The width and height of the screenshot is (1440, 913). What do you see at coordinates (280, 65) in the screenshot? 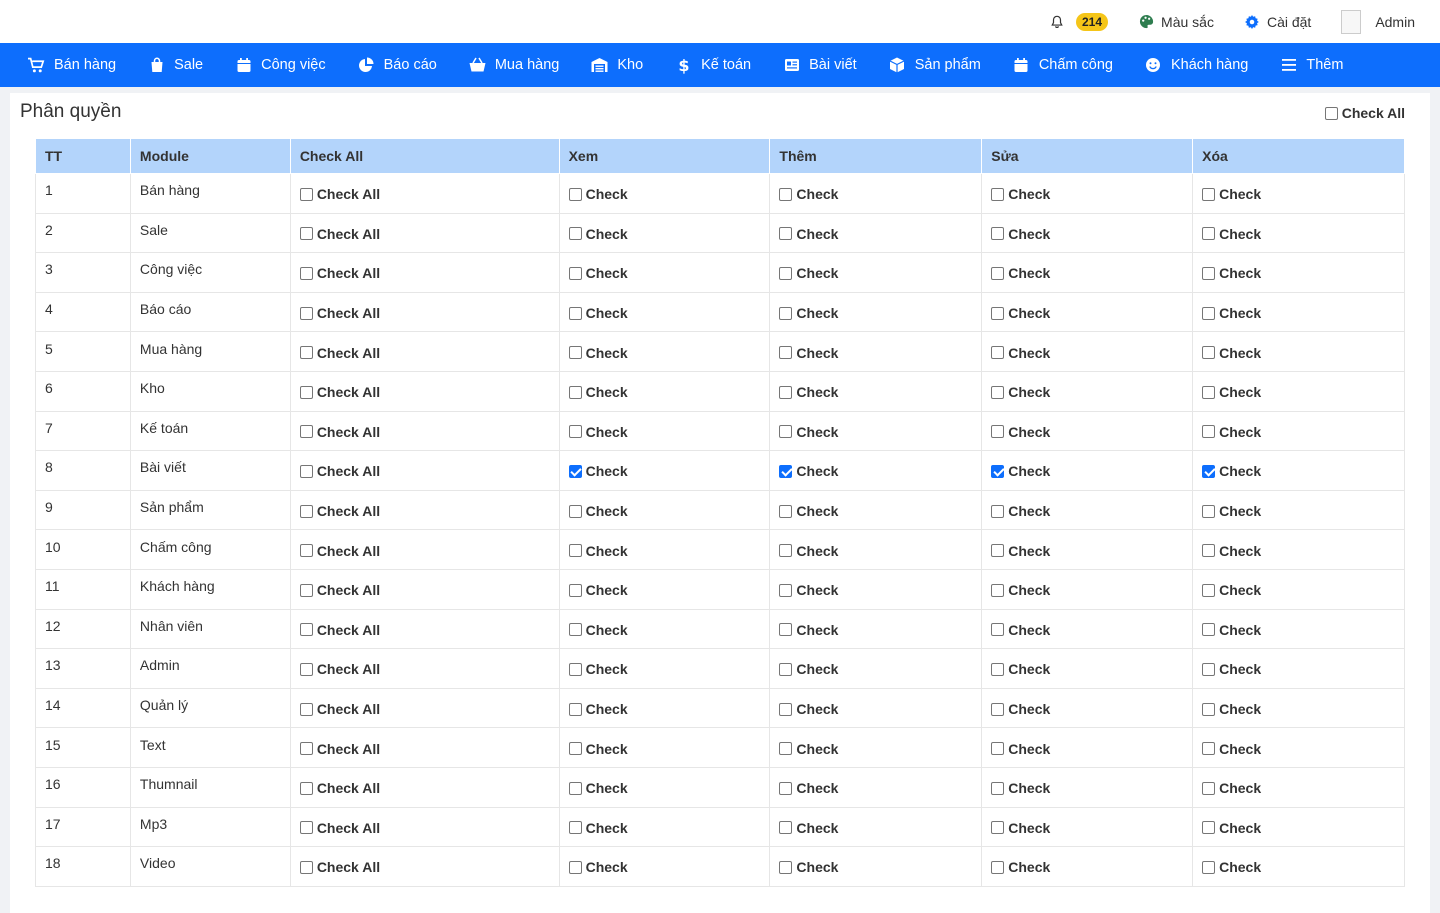
I see `nav-item-2: Công việc` at bounding box center [280, 65].